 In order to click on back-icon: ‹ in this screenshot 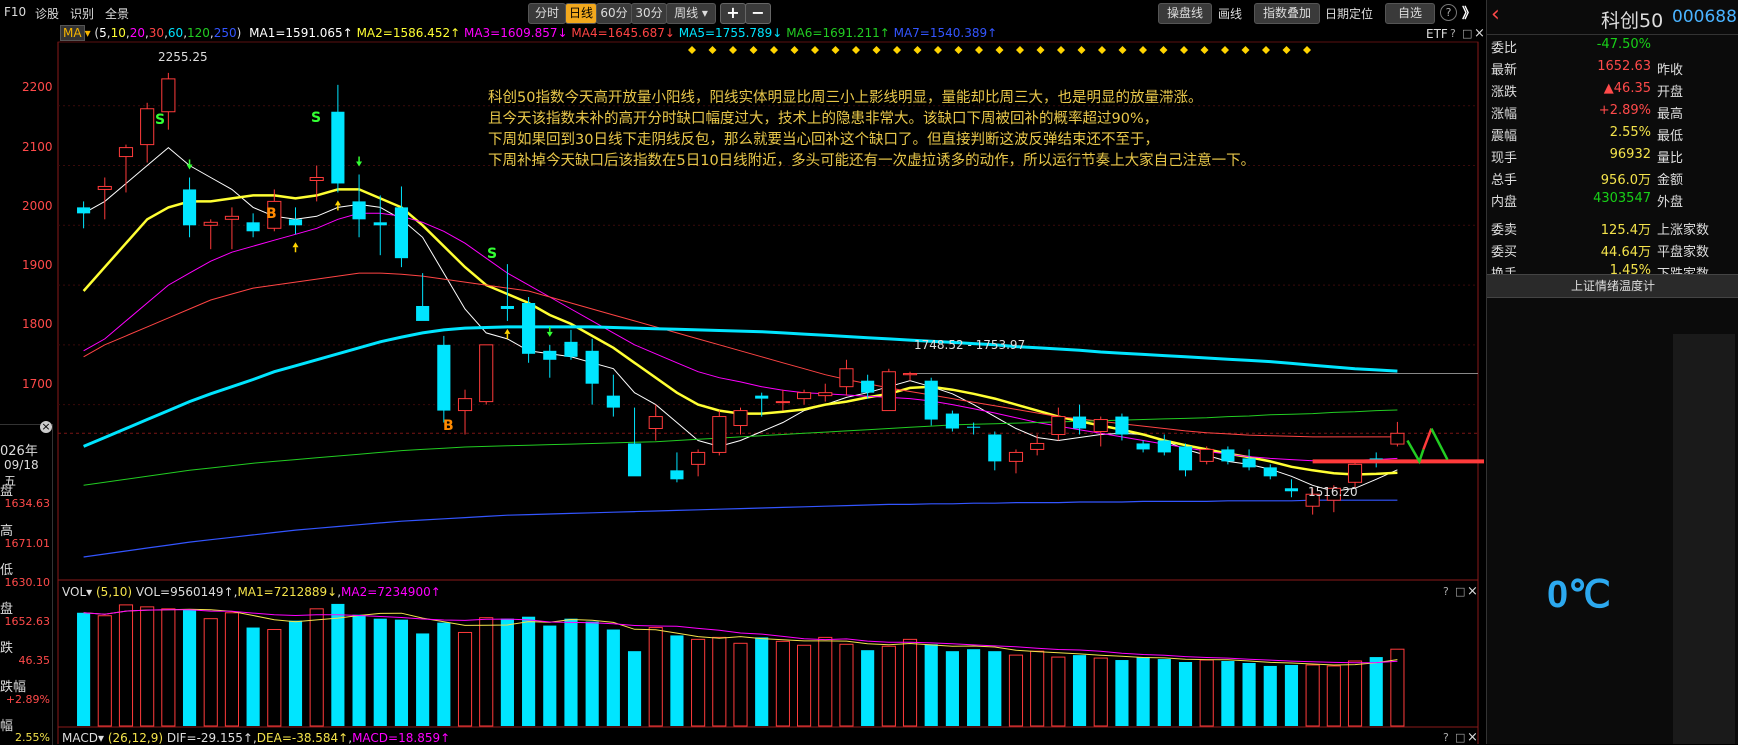, I will do `click(1495, 14)`.